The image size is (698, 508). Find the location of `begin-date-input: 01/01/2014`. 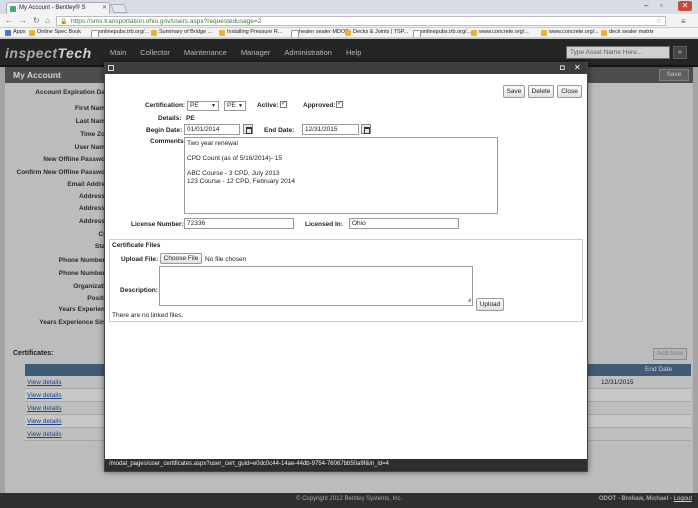

begin-date-input: 01/01/2014 is located at coordinates (212, 129).